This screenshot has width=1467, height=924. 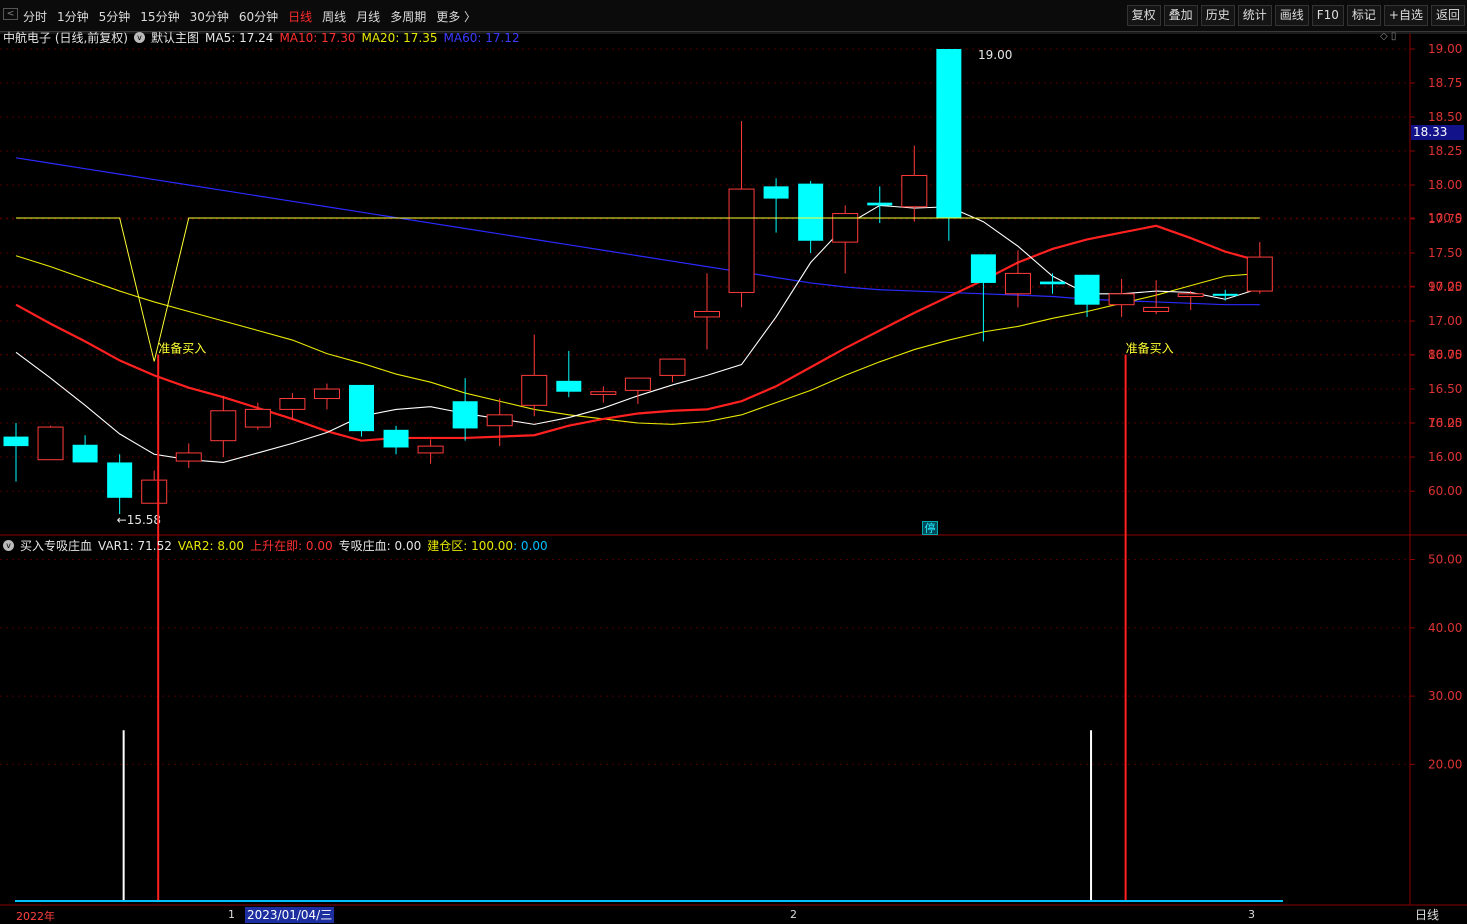 What do you see at coordinates (1445, 423) in the screenshot?
I see `indicator-tick-label: 70.00` at bounding box center [1445, 423].